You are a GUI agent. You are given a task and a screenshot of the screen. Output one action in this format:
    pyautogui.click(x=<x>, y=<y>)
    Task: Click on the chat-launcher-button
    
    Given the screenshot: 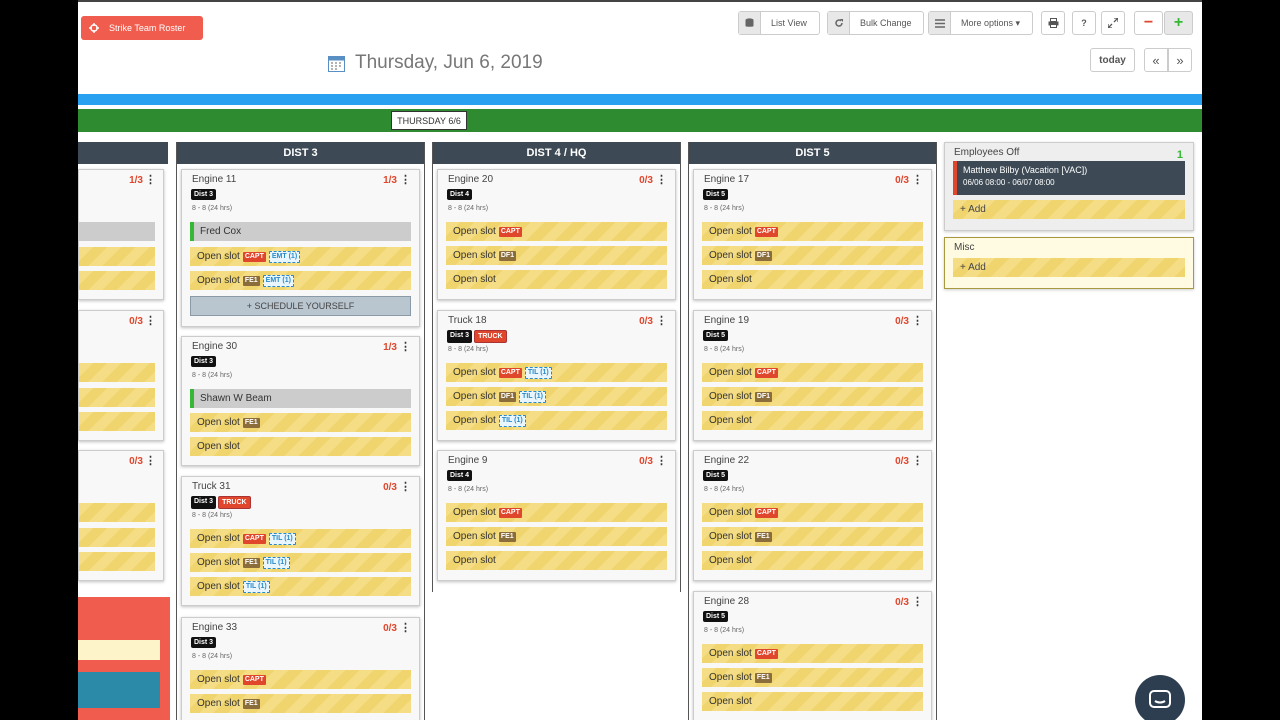 What is the action you would take?
    pyautogui.click(x=1160, y=697)
    